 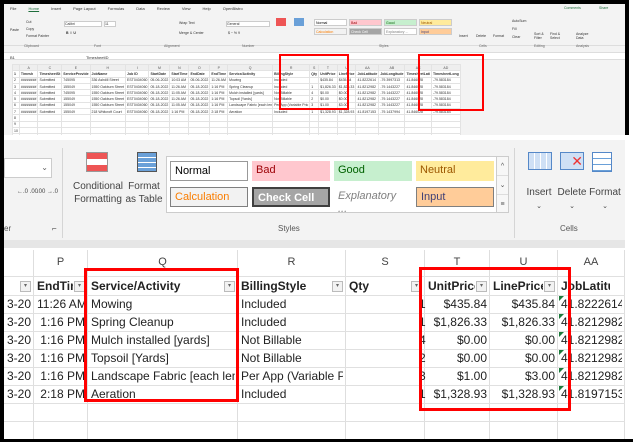 I want to click on tab-home: Home, so click(x=33, y=8).